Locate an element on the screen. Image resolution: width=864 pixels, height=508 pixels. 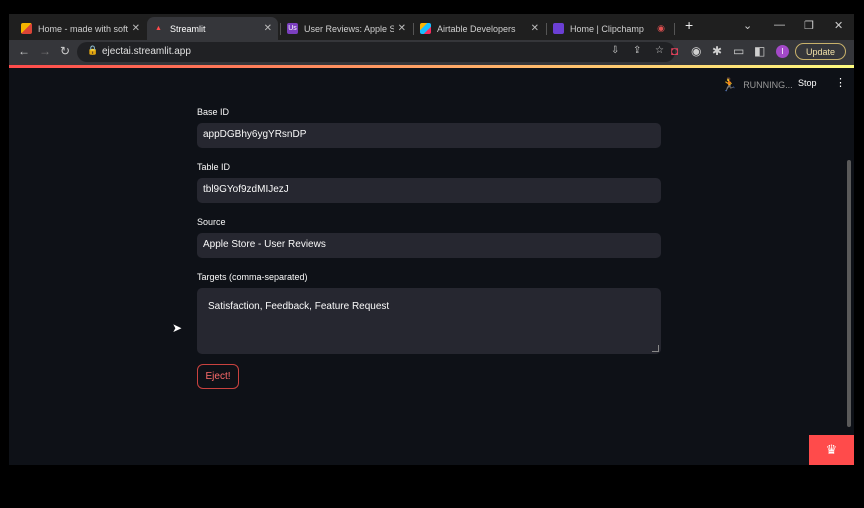
forward-icon: → is located at coordinates (45, 51).